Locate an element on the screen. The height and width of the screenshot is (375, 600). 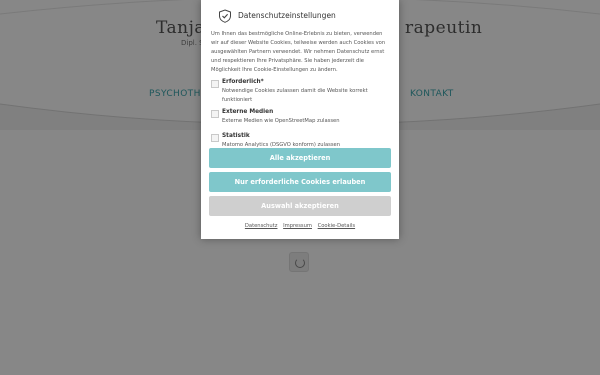
dialog-footer-links: Datenschutz Impressum Cookie-Details is located at coordinates (300, 226).